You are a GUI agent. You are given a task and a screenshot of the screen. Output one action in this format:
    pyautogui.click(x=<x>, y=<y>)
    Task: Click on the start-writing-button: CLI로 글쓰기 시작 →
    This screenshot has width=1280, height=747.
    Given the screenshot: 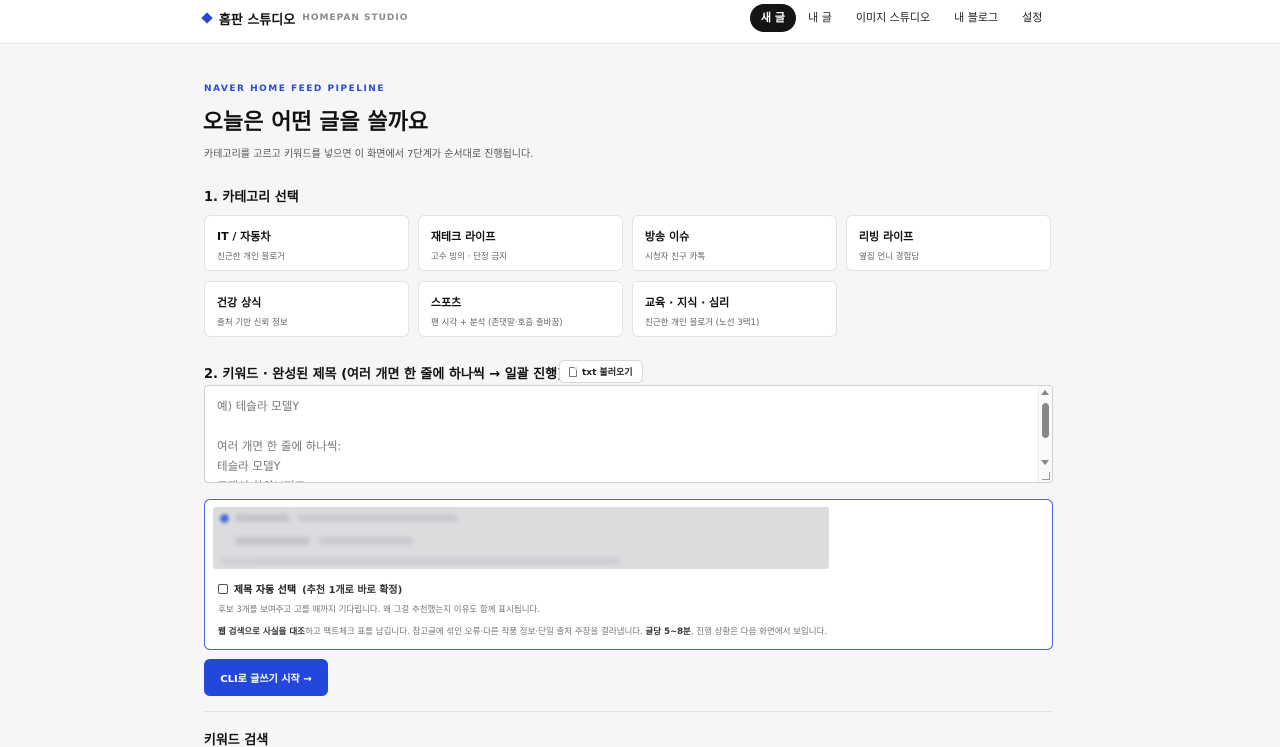 What is the action you would take?
    pyautogui.click(x=266, y=677)
    